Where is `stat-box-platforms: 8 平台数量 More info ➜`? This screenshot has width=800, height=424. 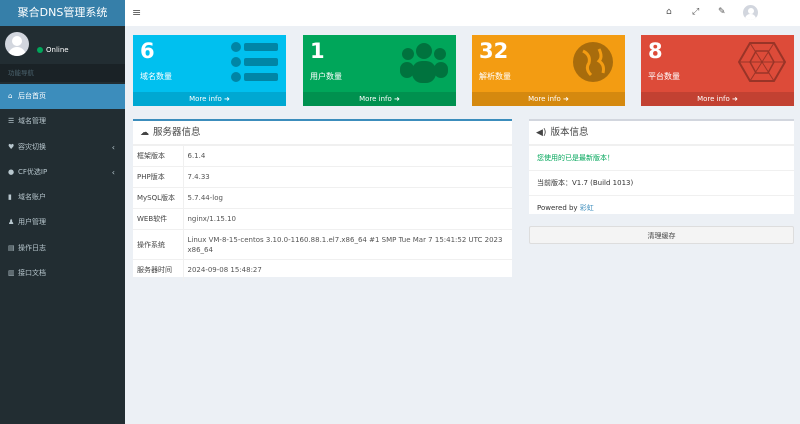
stat-box-platforms: 8 平台数量 More info ➜ is located at coordinates (717, 70).